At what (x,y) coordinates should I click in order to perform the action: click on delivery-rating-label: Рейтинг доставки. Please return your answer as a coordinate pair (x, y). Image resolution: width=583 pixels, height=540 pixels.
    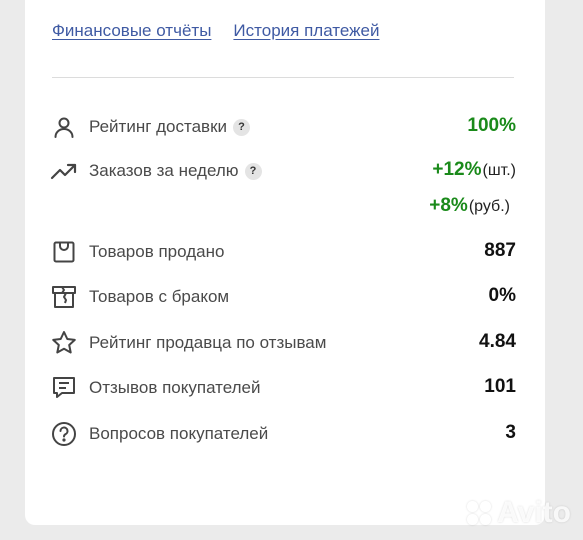
    Looking at the image, I should click on (158, 126).